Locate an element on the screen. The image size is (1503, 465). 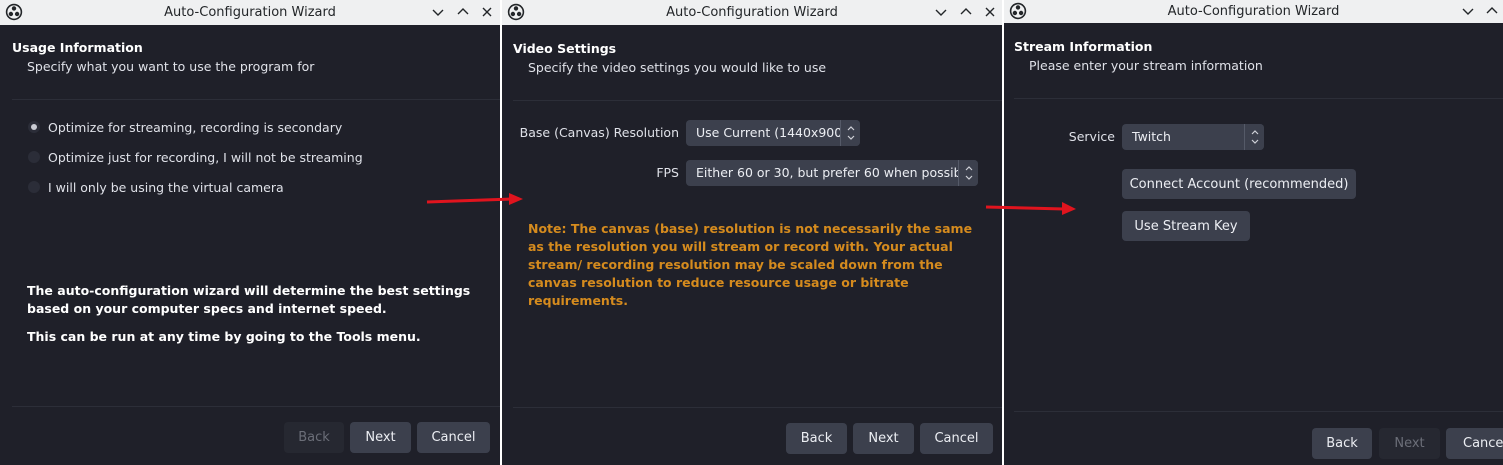
page-subtitle: Please enter your stream information is located at coordinates (1146, 65).